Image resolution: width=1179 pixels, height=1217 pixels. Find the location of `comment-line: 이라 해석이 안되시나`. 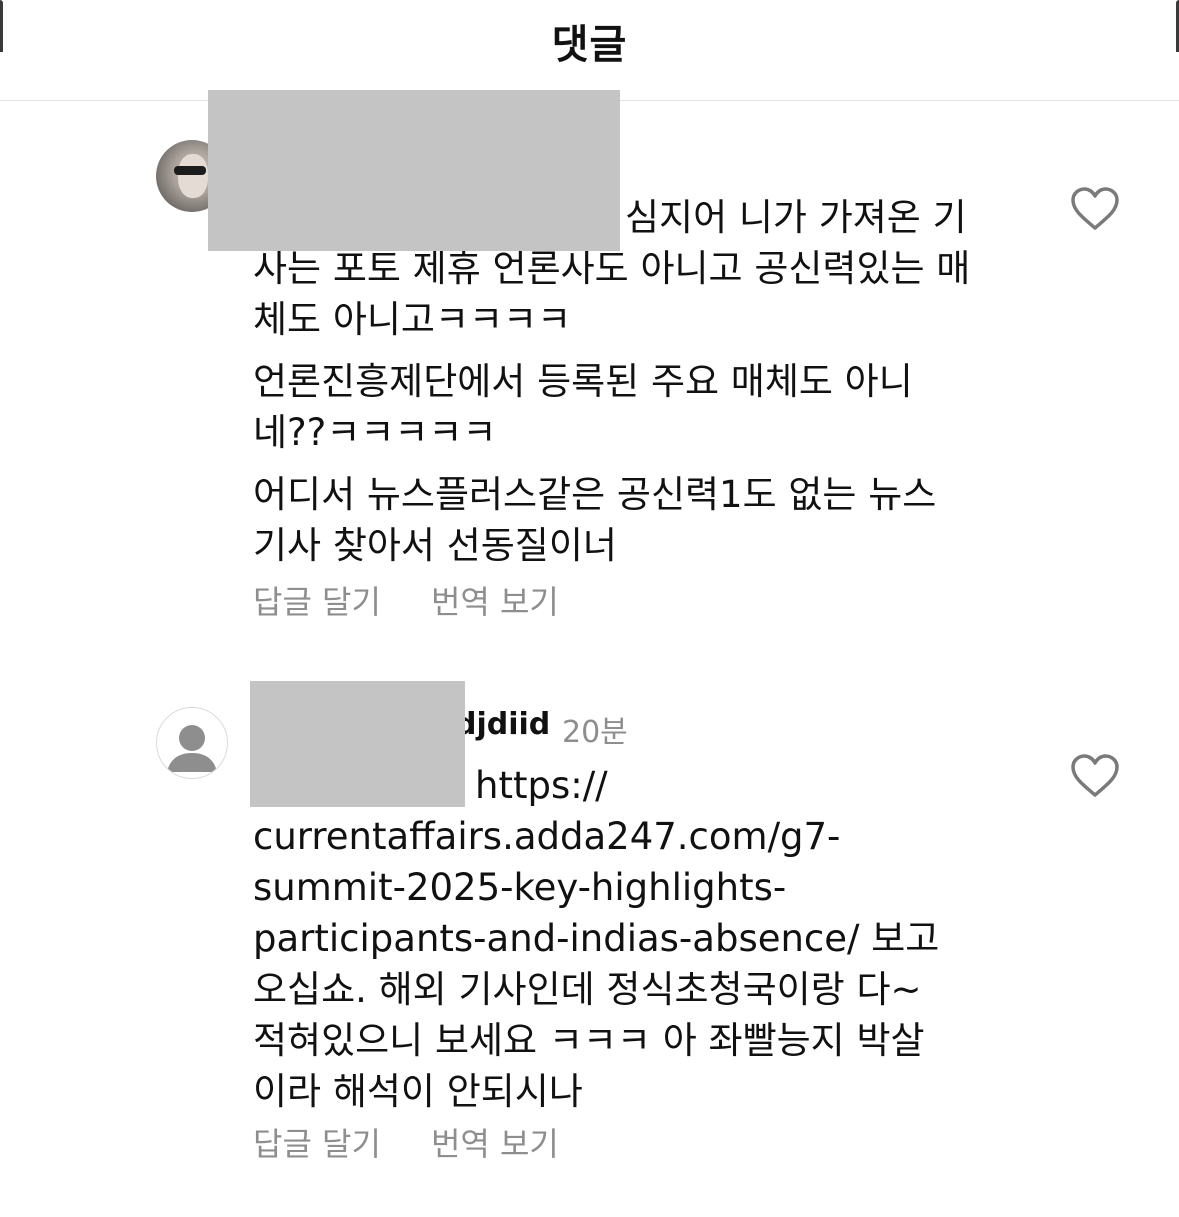

comment-line: 이라 해석이 안되시나 is located at coordinates (418, 1091).